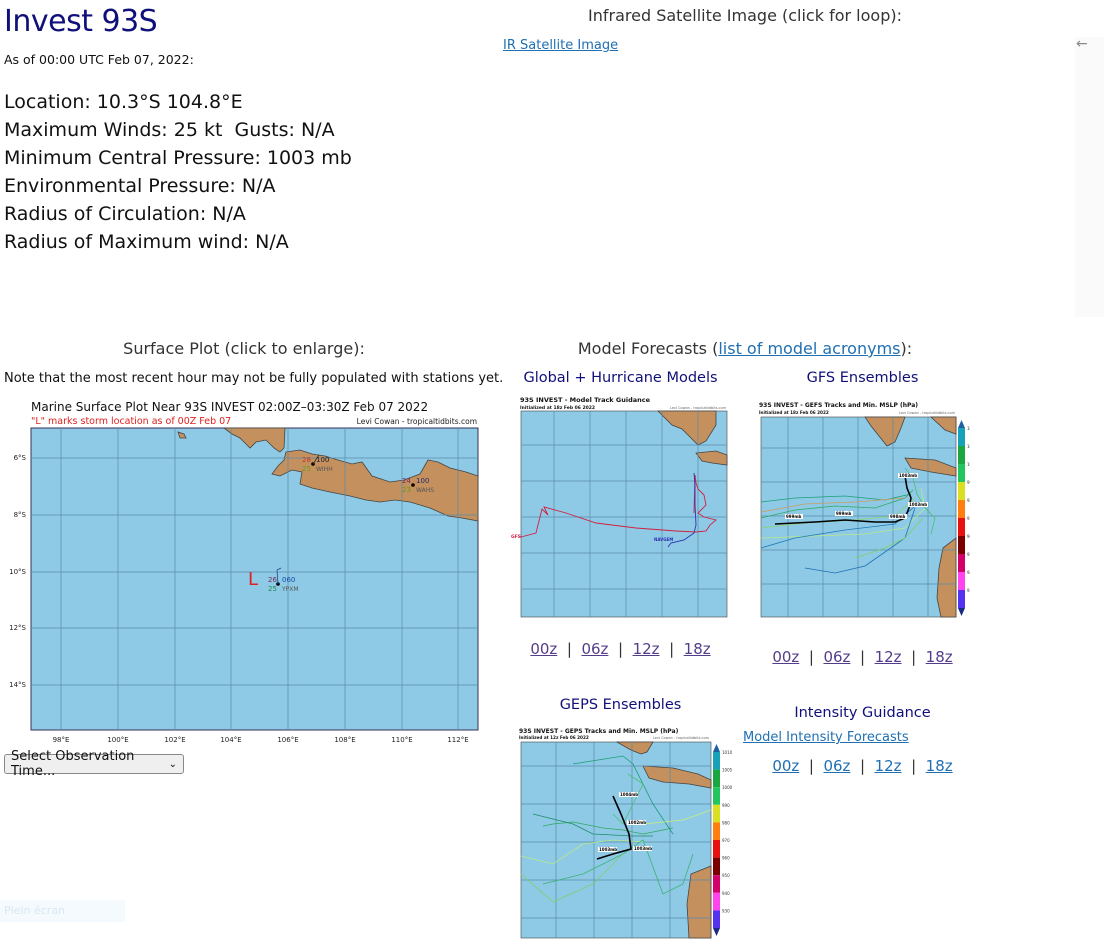  I want to click on colorbar-label: 930, so click(726, 910).